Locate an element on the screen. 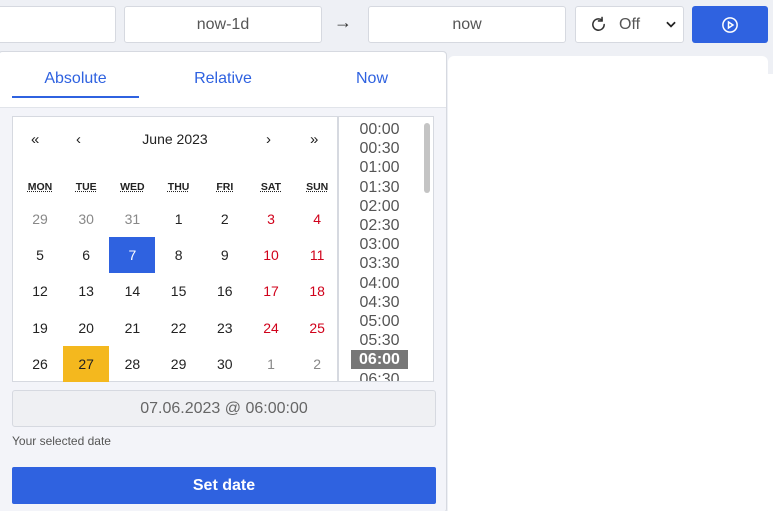  calendar-day: 25 is located at coordinates (317, 328).